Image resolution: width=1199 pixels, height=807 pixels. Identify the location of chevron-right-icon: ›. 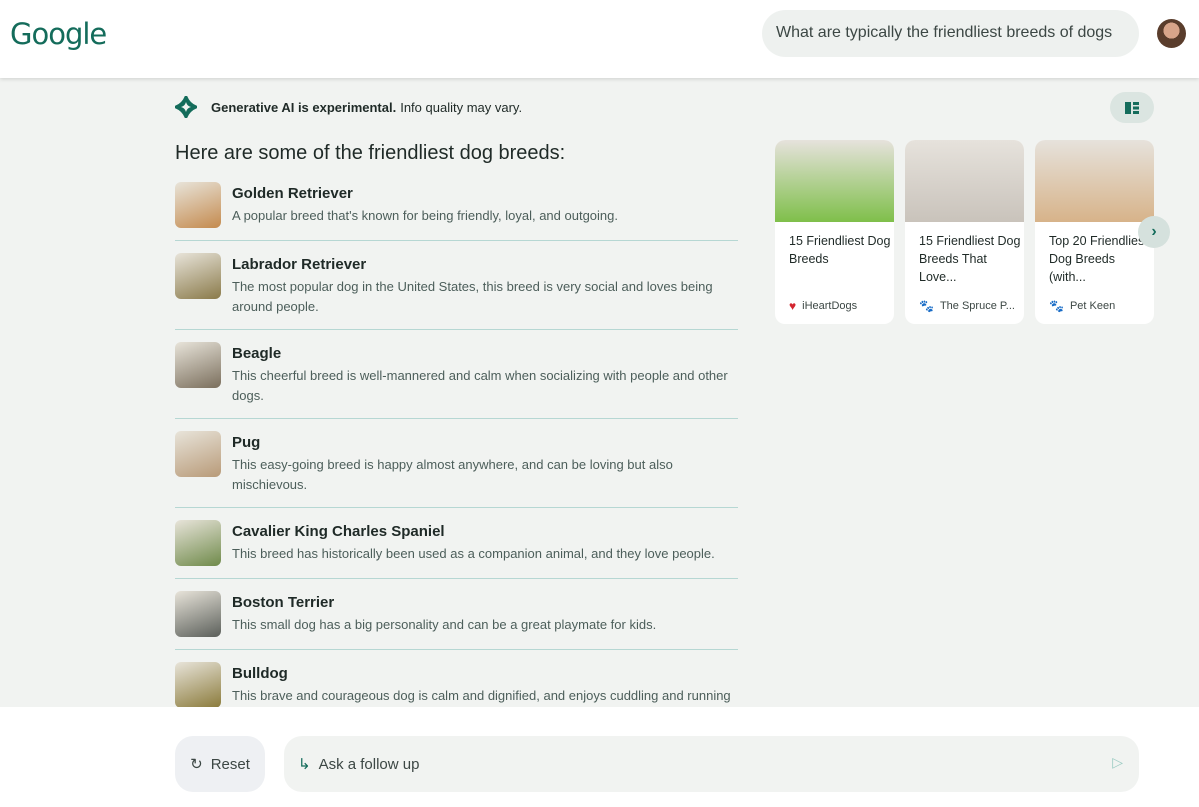
(1154, 231).